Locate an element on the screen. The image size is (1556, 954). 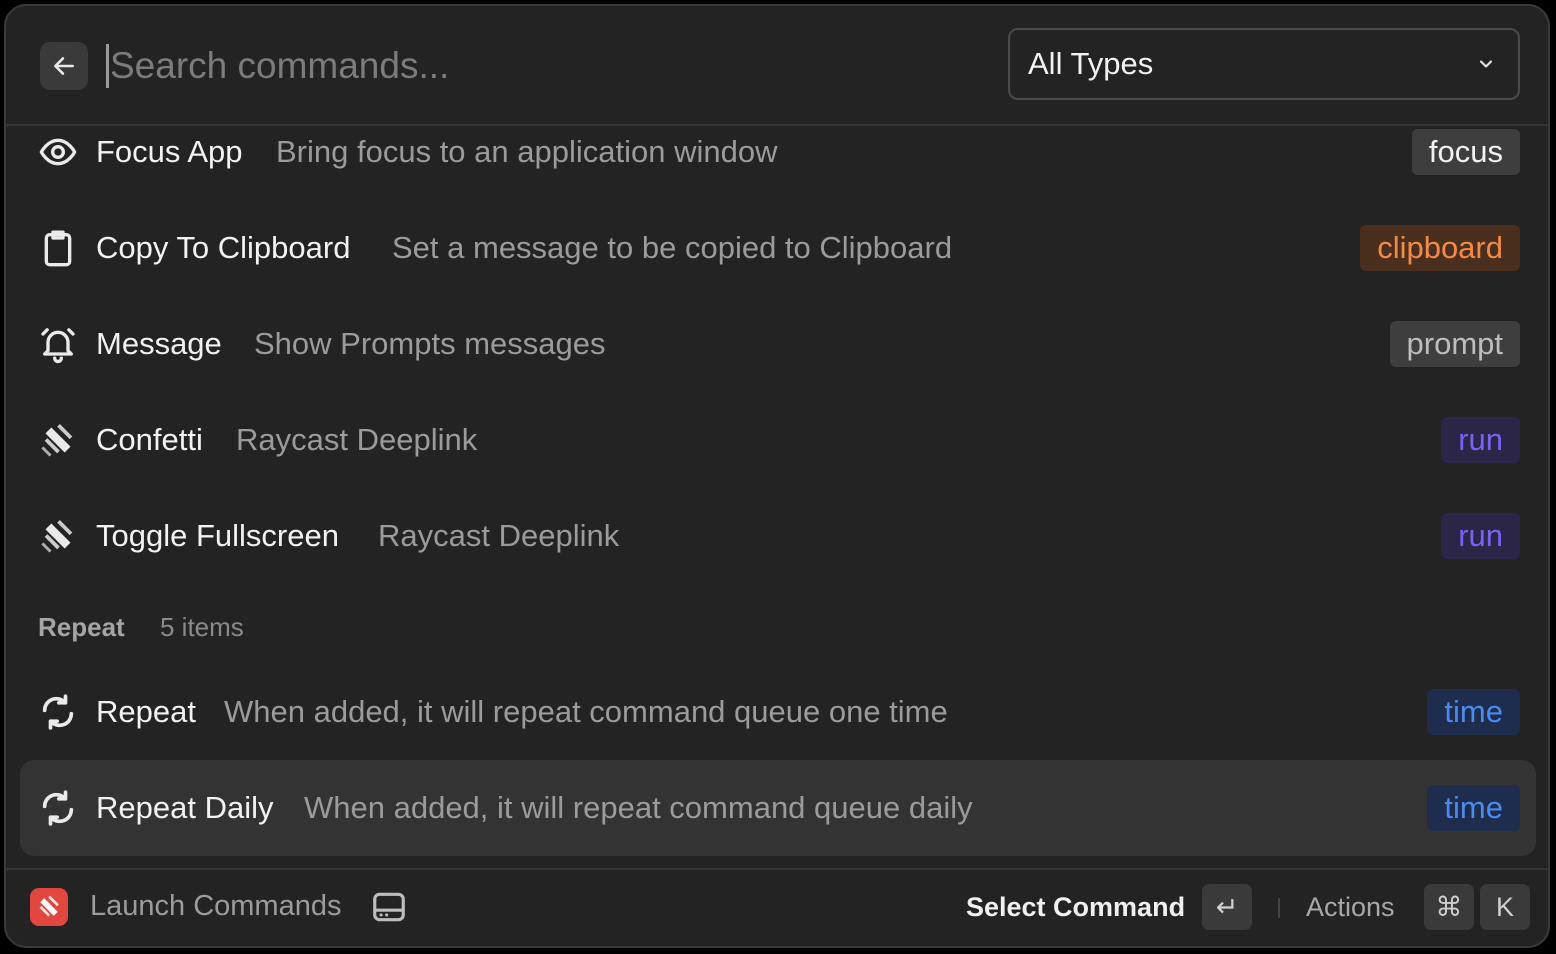
item-title: Confetti is located at coordinates (149, 439).